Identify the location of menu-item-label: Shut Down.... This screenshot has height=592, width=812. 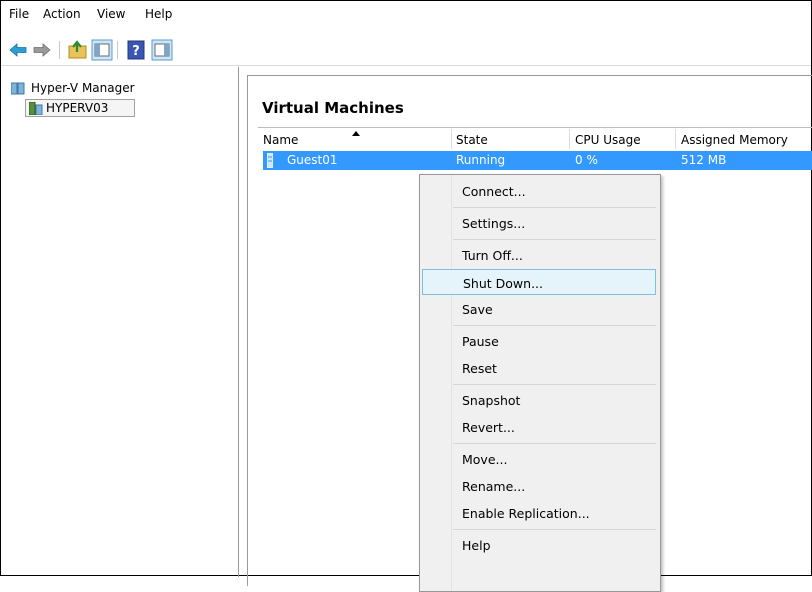
(503, 283).